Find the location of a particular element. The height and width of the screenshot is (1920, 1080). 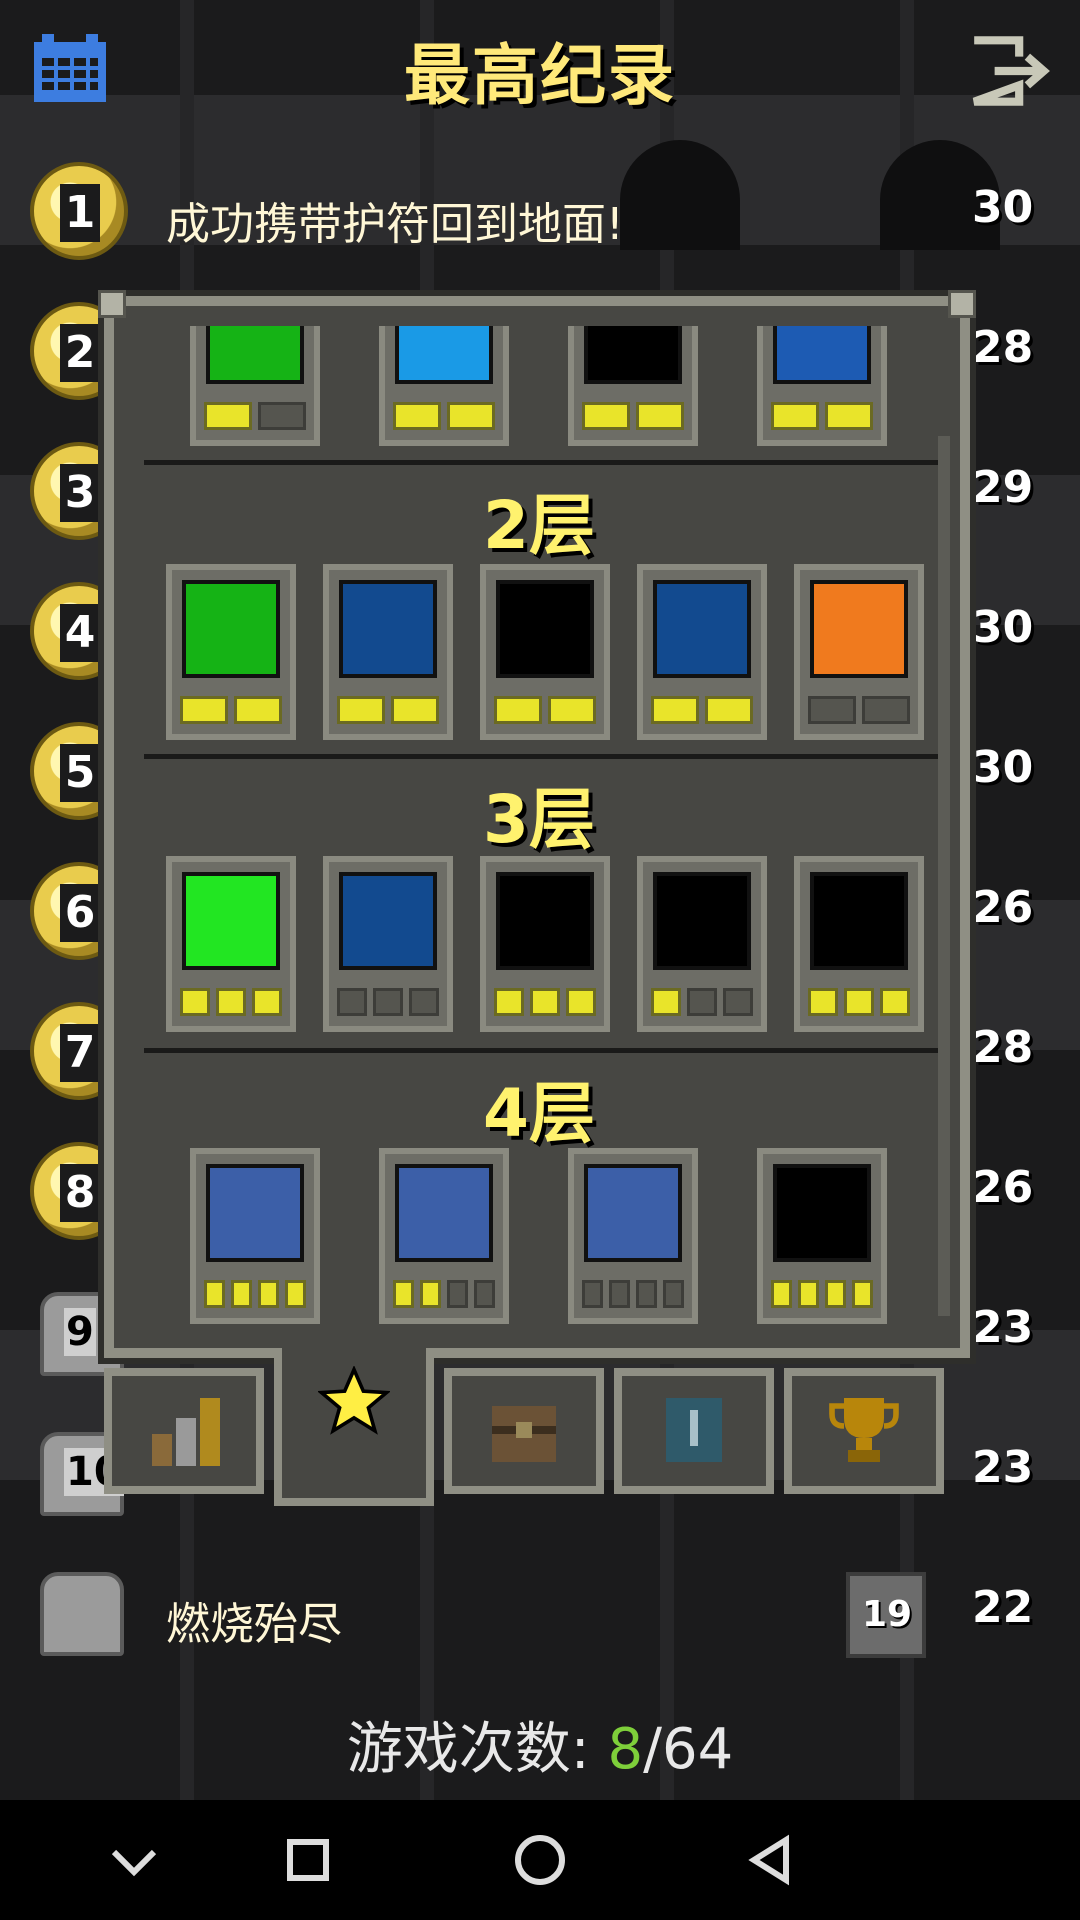

tab-badges is located at coordinates (354, 1427).